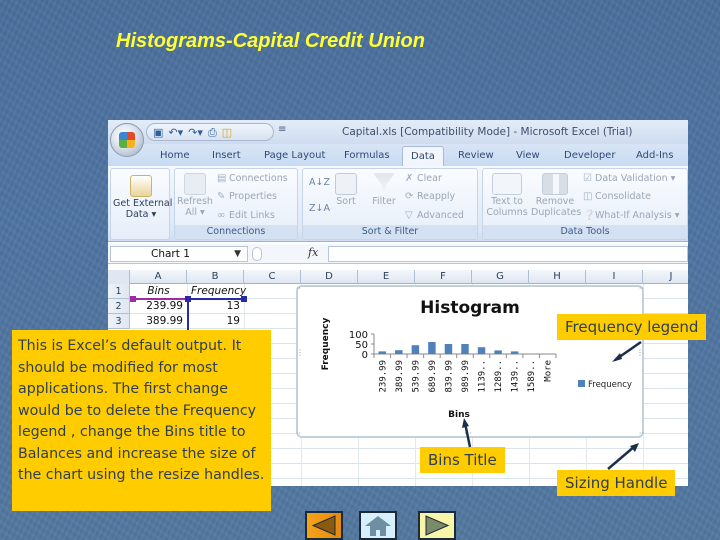 The width and height of the screenshot is (720, 540). I want to click on data-validation-icon: ☑, so click(587, 178).